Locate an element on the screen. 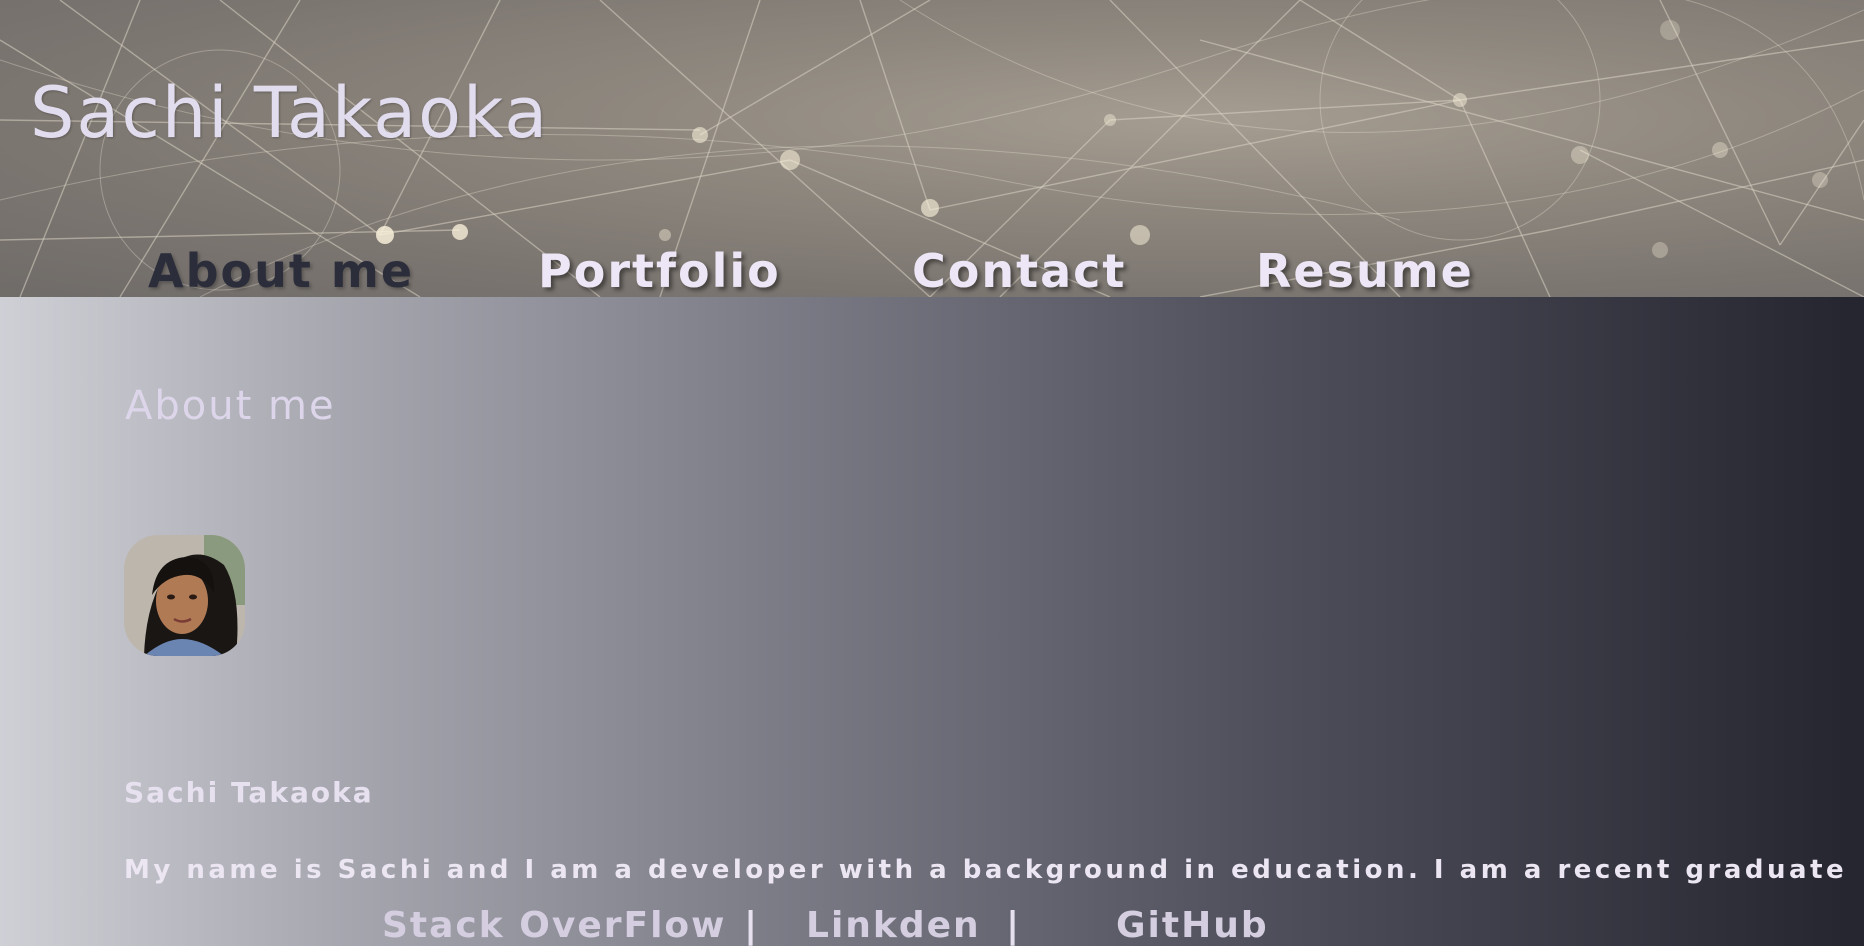 The image size is (1864, 946). main-nav: About me Portfolio Contact Resume is located at coordinates (800, 272).